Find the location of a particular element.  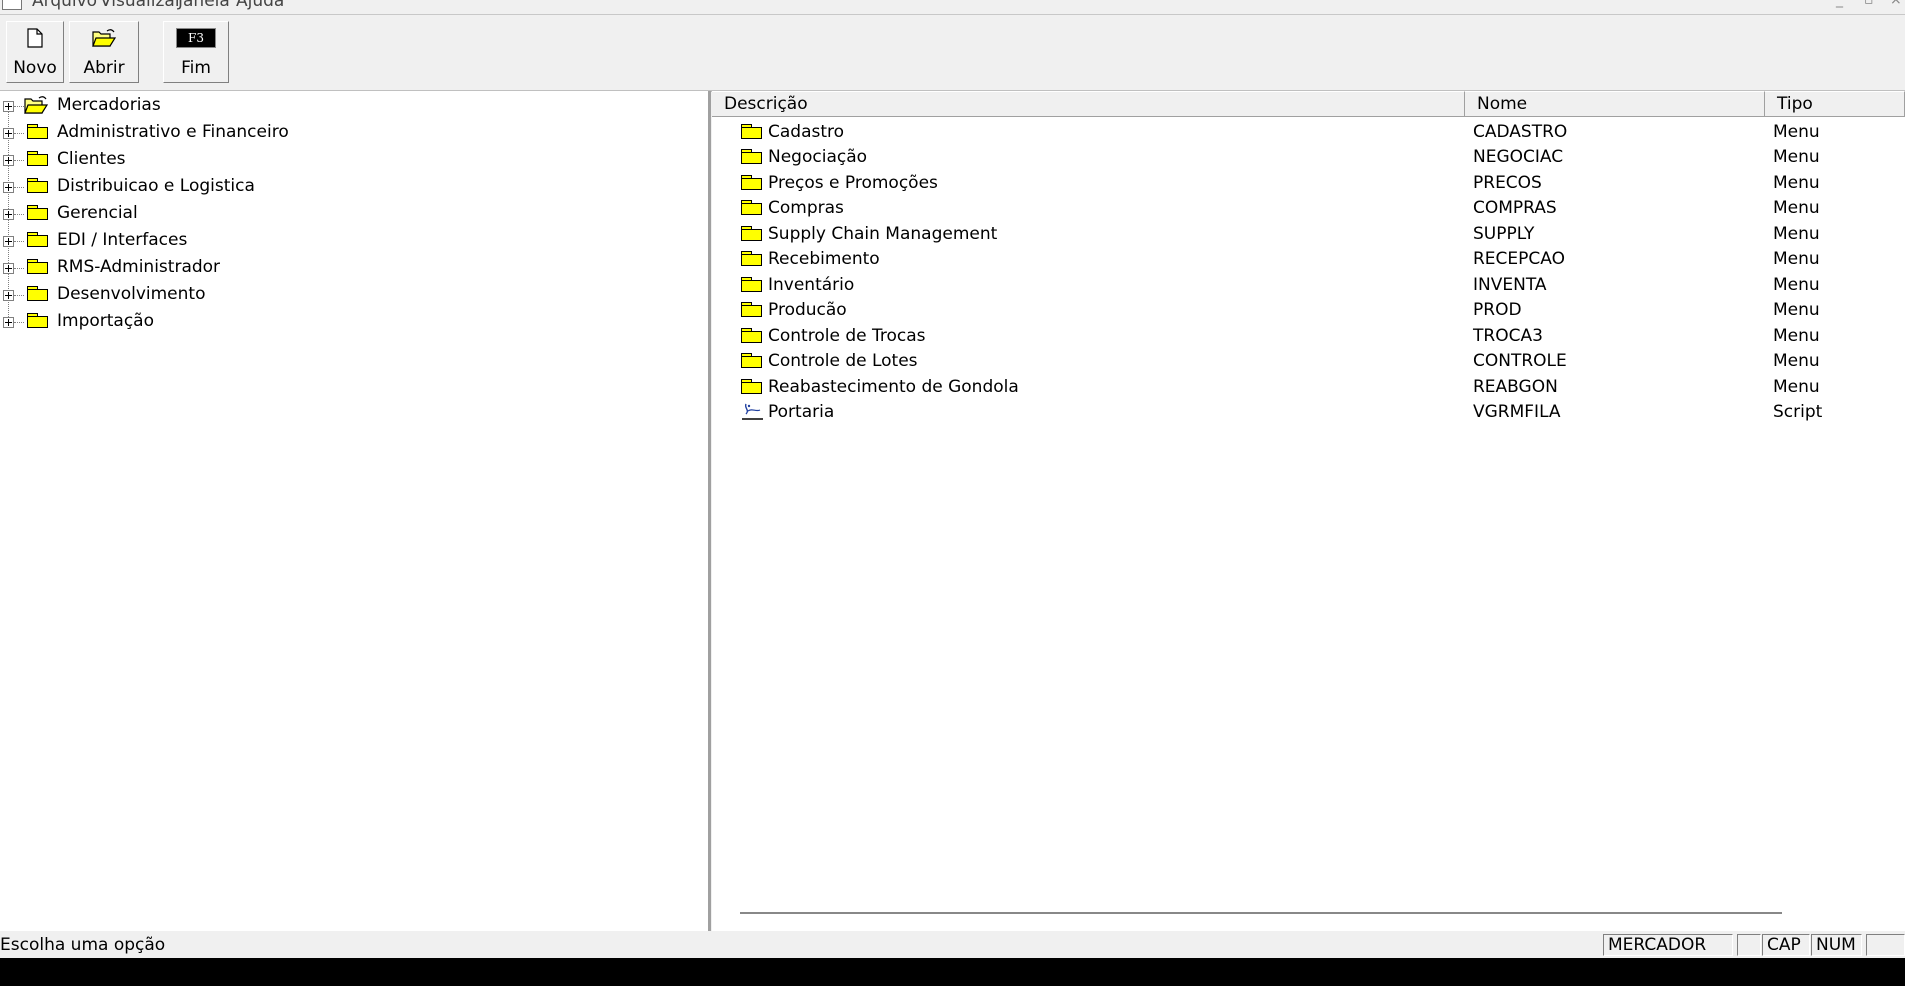

exit-button: F3 Fim is located at coordinates (196, 52).